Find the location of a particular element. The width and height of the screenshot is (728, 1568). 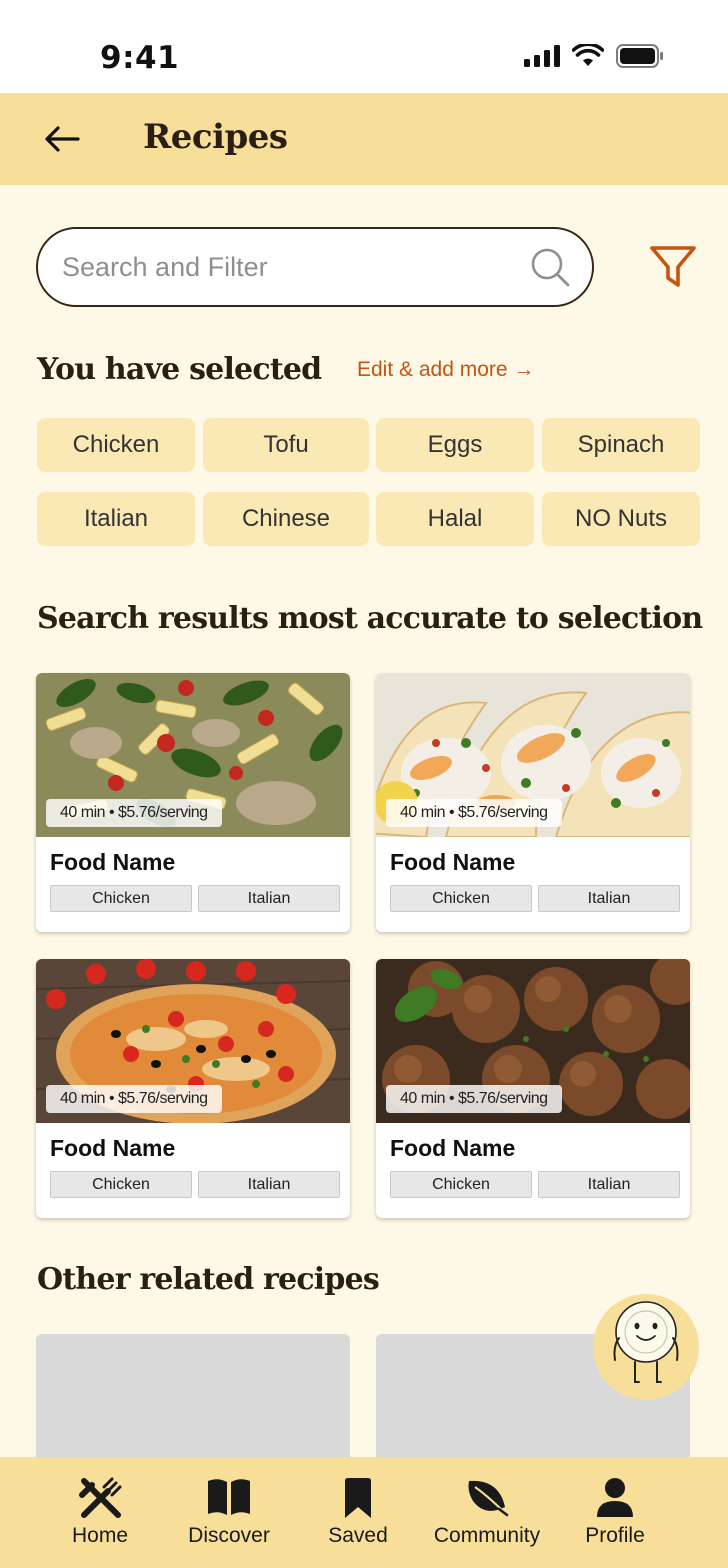

mascot-assistant-button is located at coordinates (646, 1347).